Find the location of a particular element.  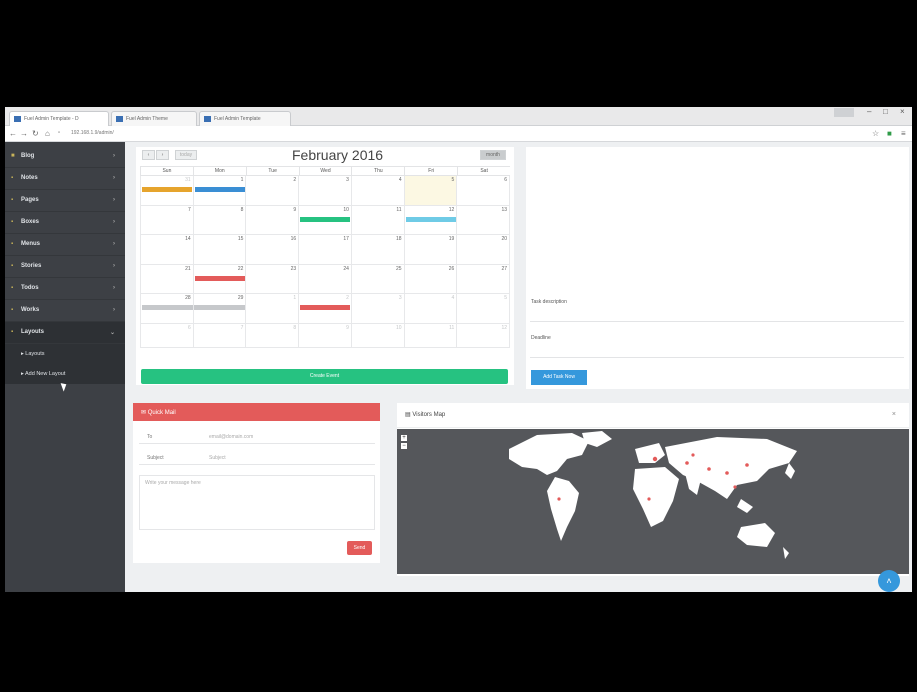

calendar-day: 28 is located at coordinates (192, 309).